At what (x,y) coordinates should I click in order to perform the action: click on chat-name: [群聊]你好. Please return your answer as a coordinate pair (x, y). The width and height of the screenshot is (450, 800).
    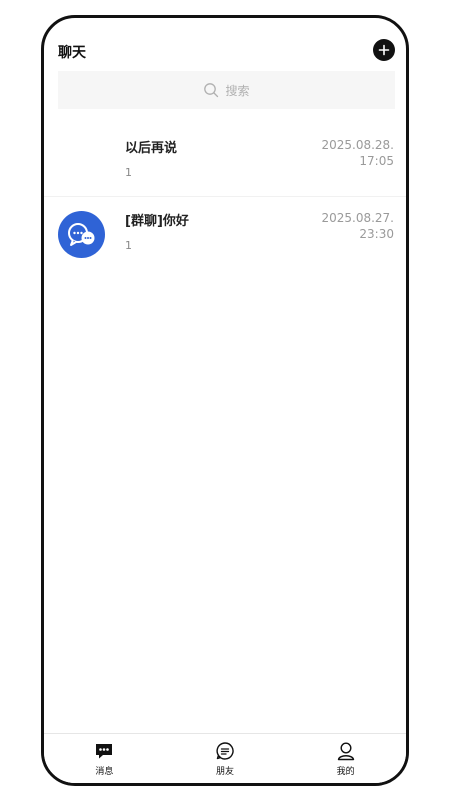
    Looking at the image, I should click on (157, 221).